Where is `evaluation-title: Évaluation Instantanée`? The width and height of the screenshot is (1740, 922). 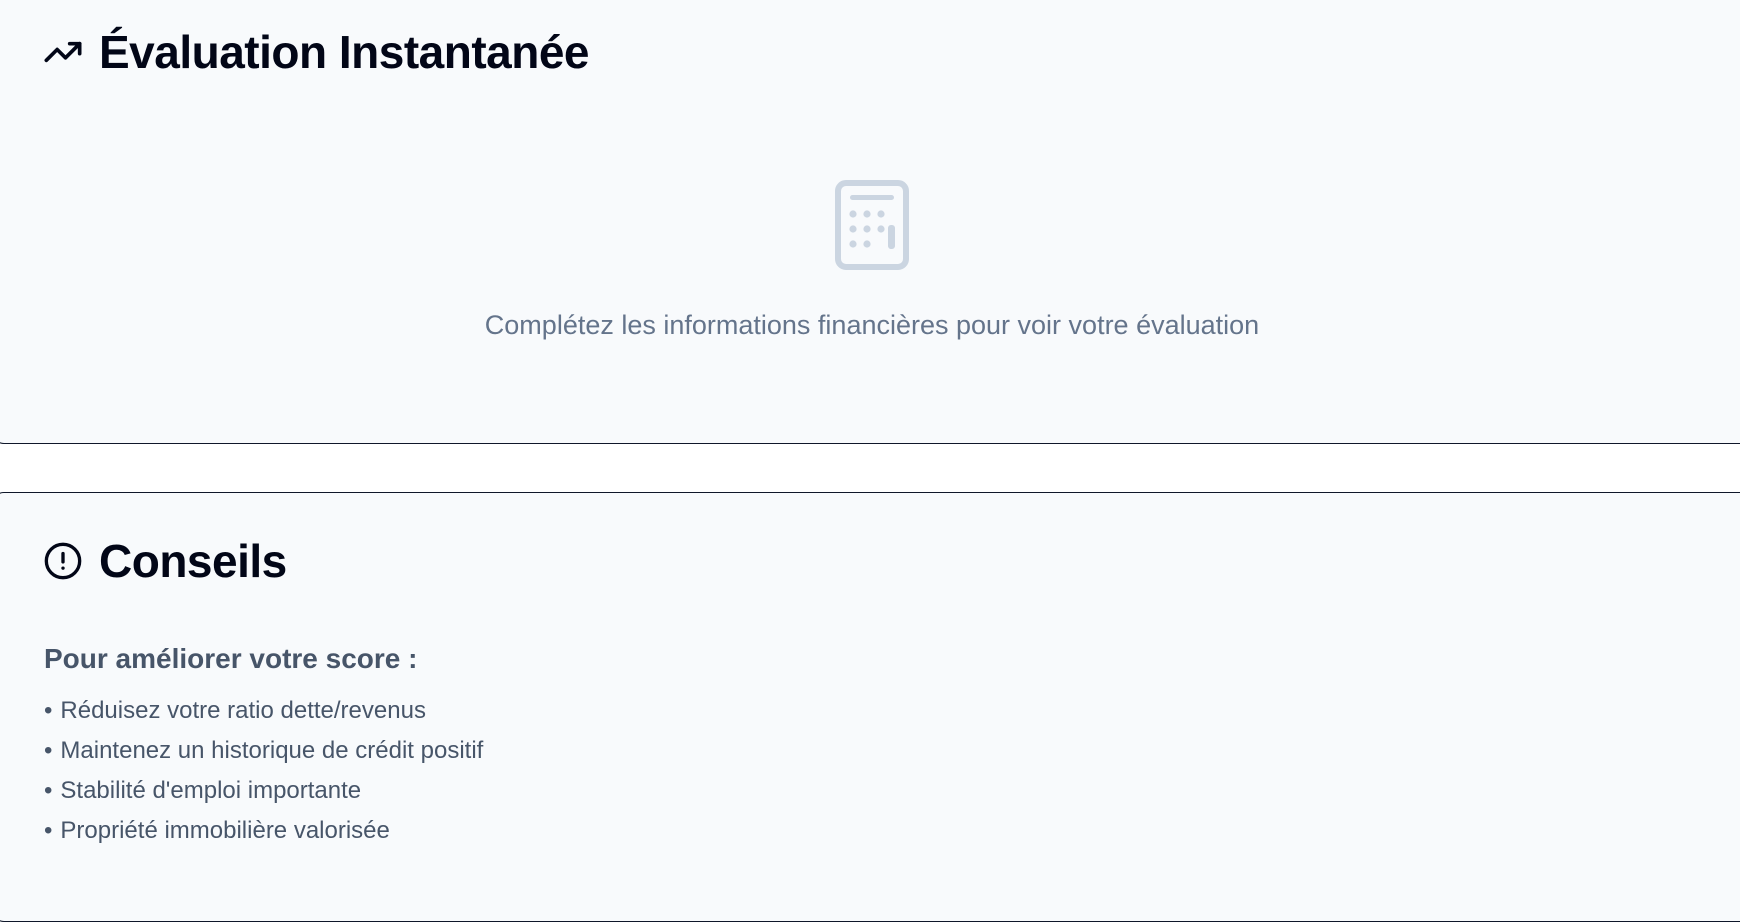
evaluation-title: Évaluation Instantanée is located at coordinates (344, 52).